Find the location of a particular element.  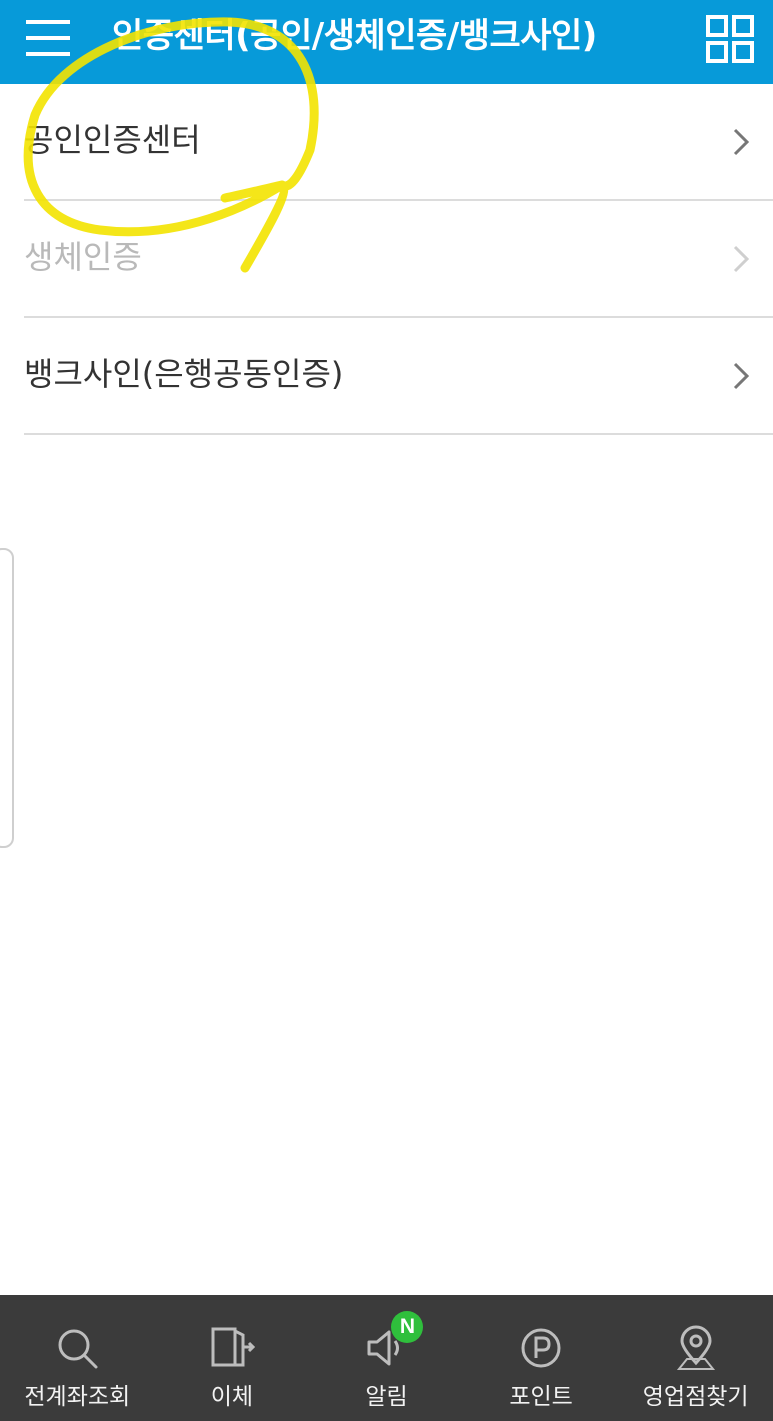

nav-label: 전계좌조회 is located at coordinates (77, 1397).